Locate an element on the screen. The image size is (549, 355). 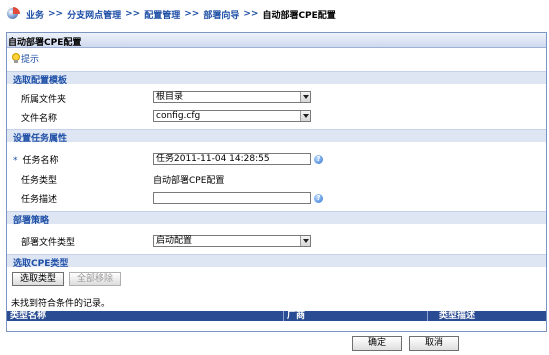
file-name-select: config.cfg is located at coordinates (232, 116).